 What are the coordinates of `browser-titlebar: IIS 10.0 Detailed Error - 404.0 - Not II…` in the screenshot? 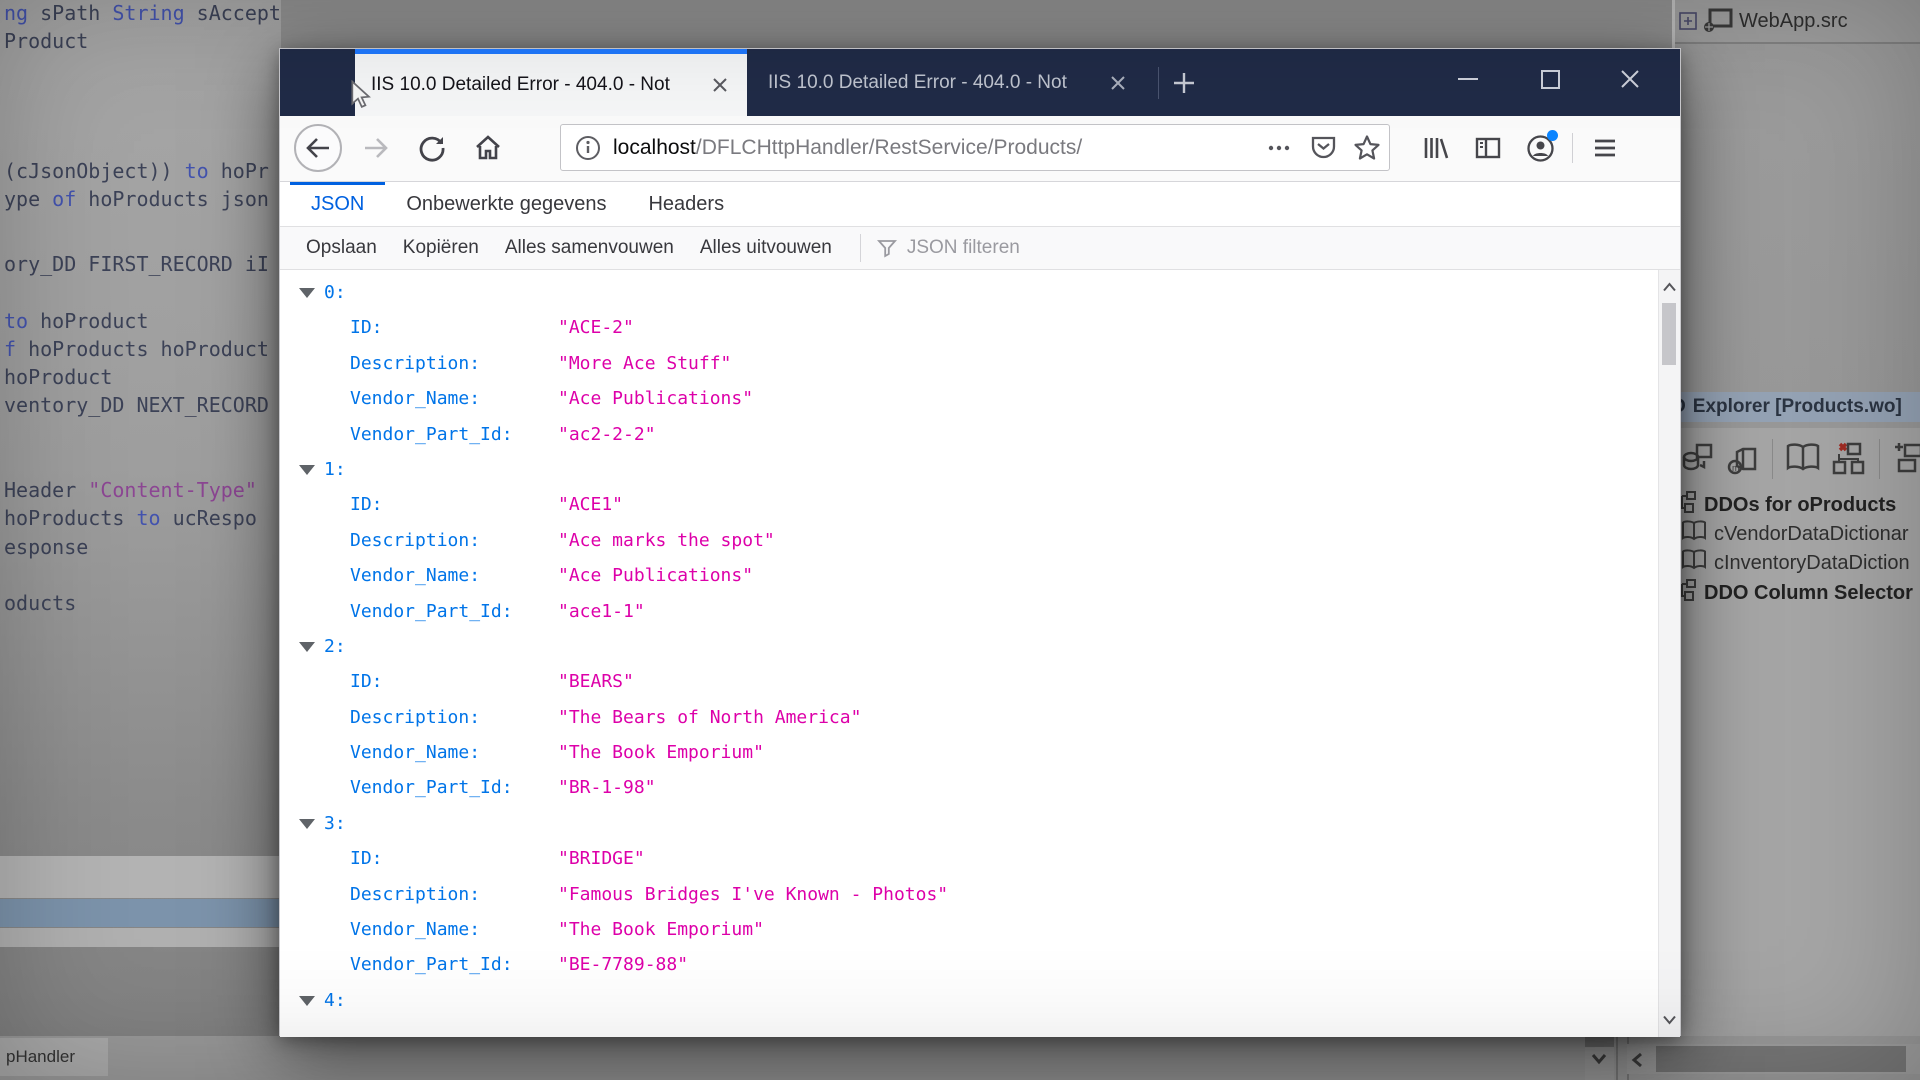 It's located at (980, 82).